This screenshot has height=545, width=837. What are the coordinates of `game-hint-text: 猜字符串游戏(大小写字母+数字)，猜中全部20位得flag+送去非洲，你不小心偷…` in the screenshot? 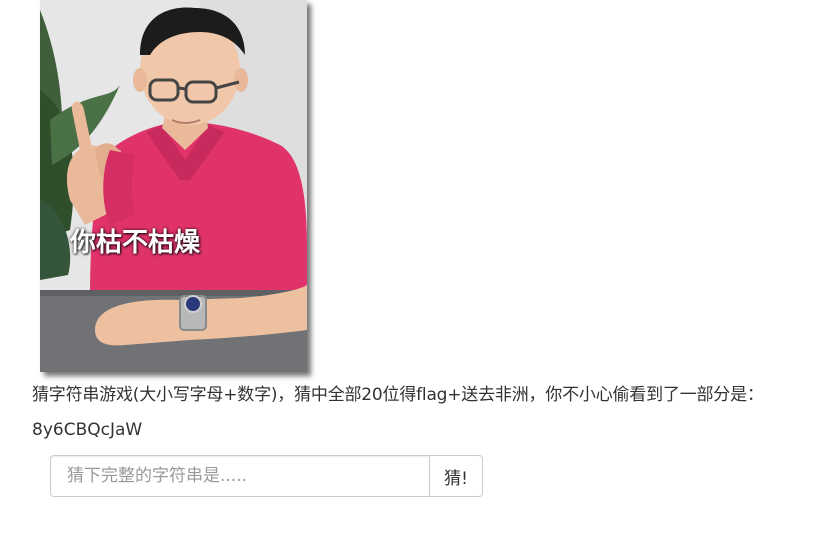 It's located at (398, 395).